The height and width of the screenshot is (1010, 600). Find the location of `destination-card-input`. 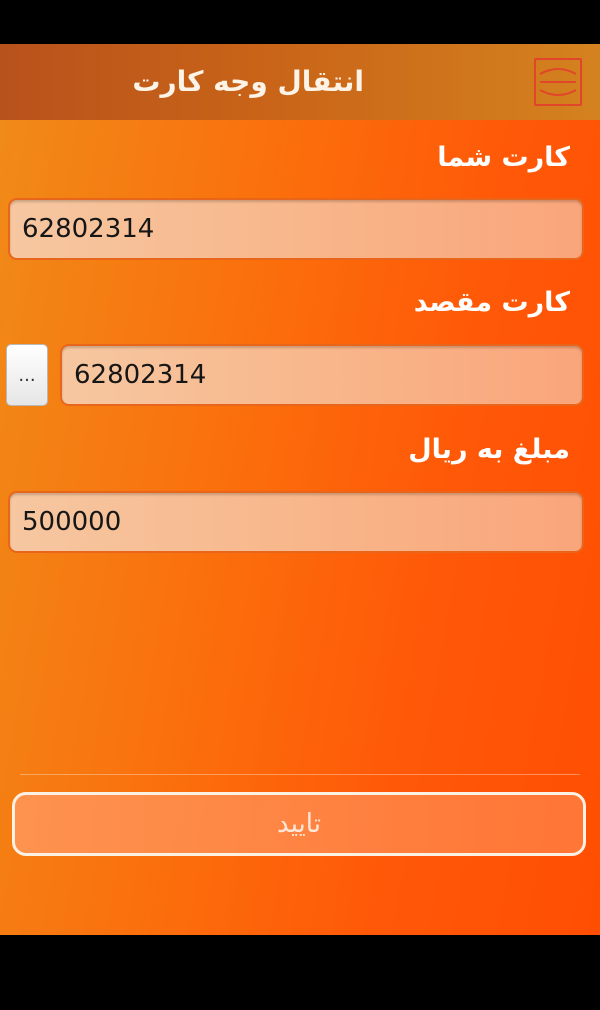

destination-card-input is located at coordinates (322, 375).